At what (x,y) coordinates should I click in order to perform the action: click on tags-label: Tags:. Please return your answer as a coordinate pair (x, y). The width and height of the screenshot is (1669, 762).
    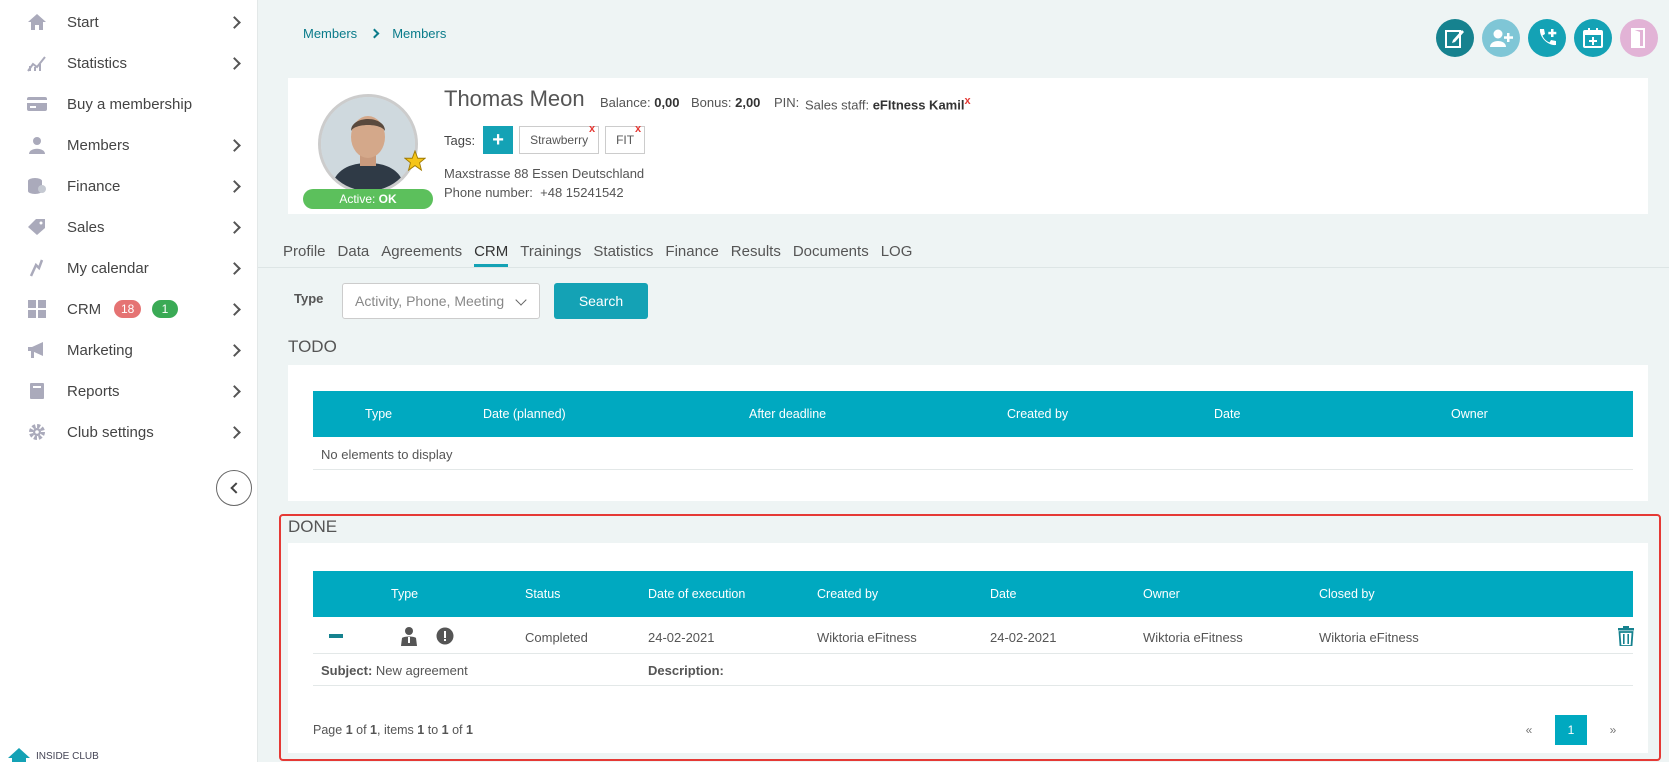
    Looking at the image, I should click on (460, 140).